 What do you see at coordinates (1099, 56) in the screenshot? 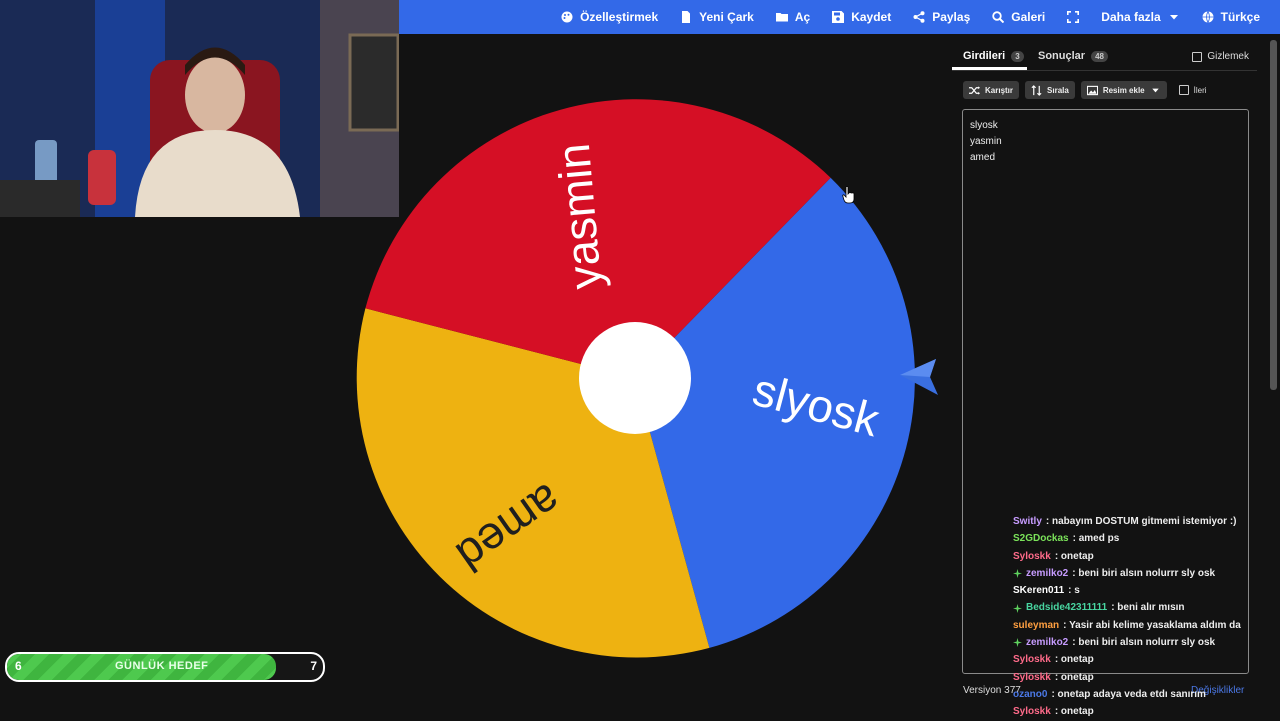
I see `results-count-badge: 48` at bounding box center [1099, 56].